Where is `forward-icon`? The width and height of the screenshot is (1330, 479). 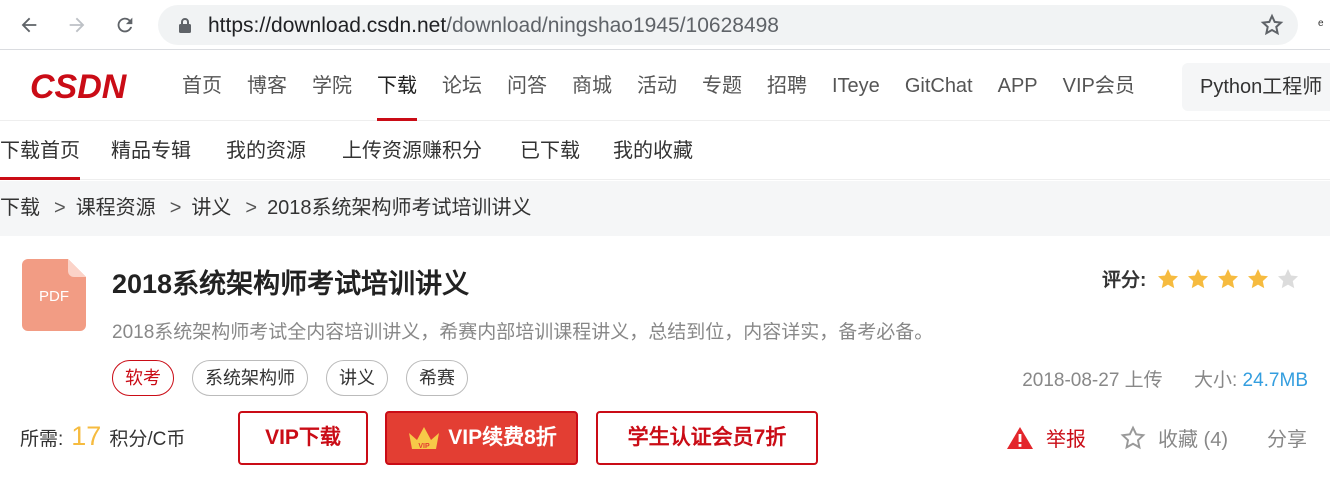
forward-icon is located at coordinates (77, 25).